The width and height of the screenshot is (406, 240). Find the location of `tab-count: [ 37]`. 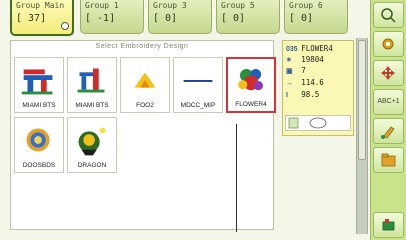

tab-count: [ 37] is located at coordinates (31, 18).